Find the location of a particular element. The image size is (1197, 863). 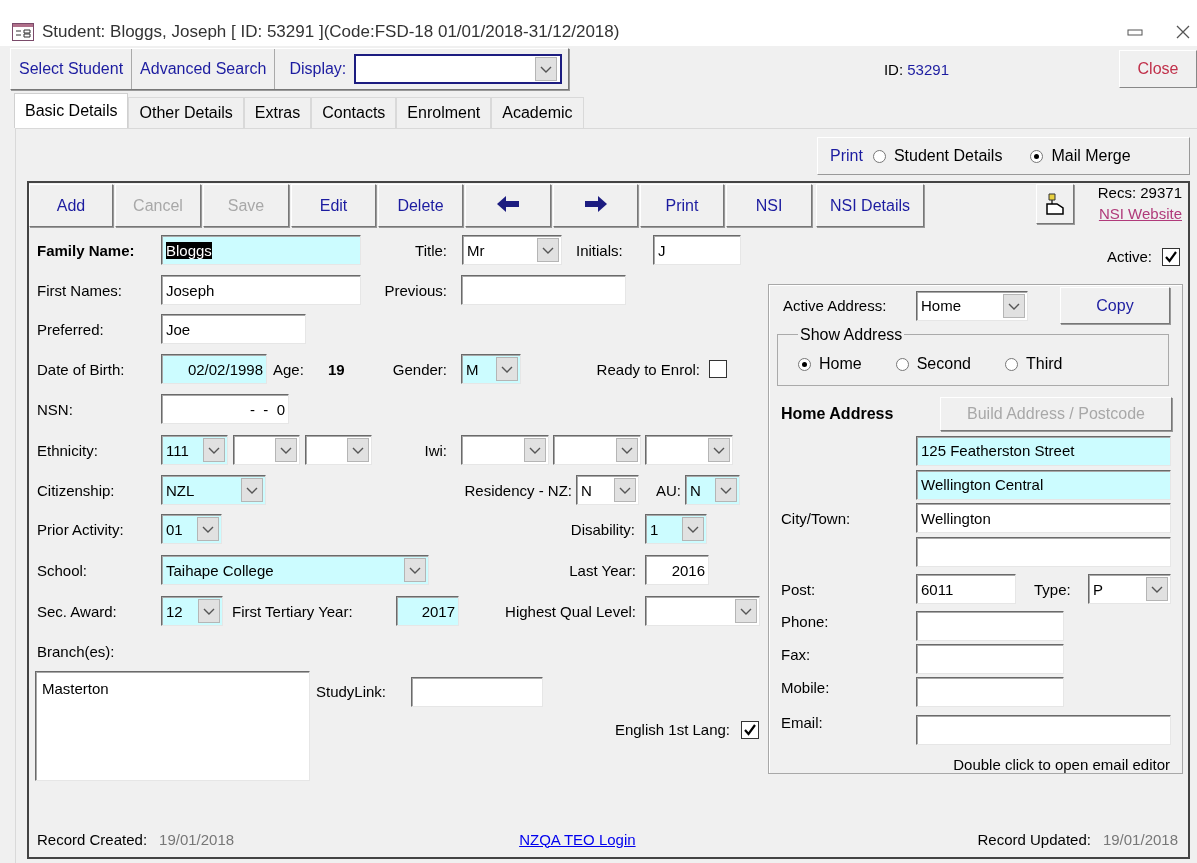

radio-label: Home is located at coordinates (840, 364).